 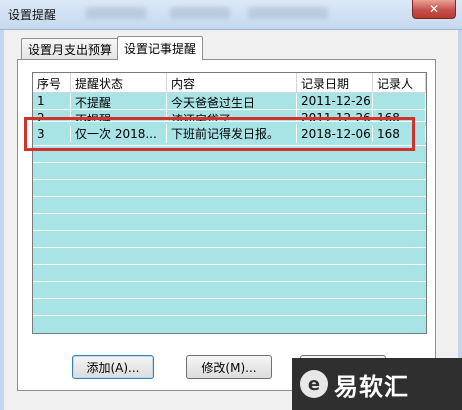 I want to click on tab-label: 设置记事提醒, so click(x=160, y=49).